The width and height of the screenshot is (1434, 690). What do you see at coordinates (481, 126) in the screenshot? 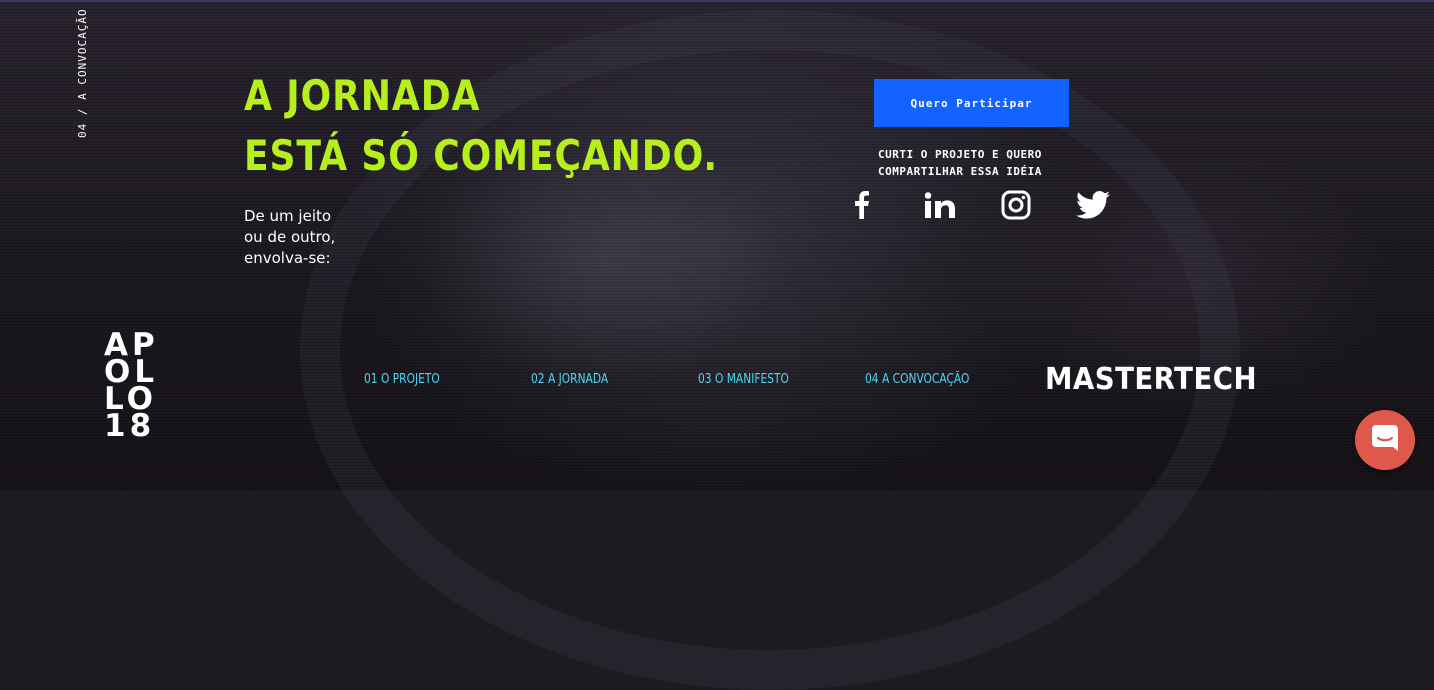
I see `hero-headline: A JORNADA ESTÁ SÓ COMEÇANDO.` at bounding box center [481, 126].